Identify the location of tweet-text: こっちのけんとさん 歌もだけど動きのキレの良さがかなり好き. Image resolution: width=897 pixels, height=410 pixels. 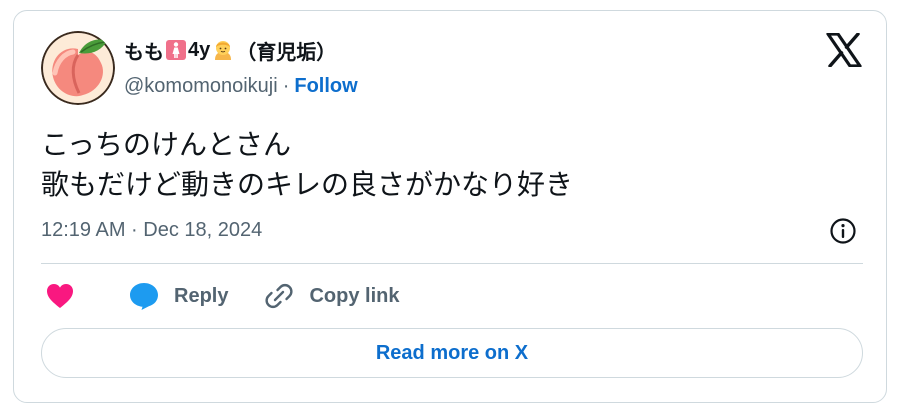
(307, 165).